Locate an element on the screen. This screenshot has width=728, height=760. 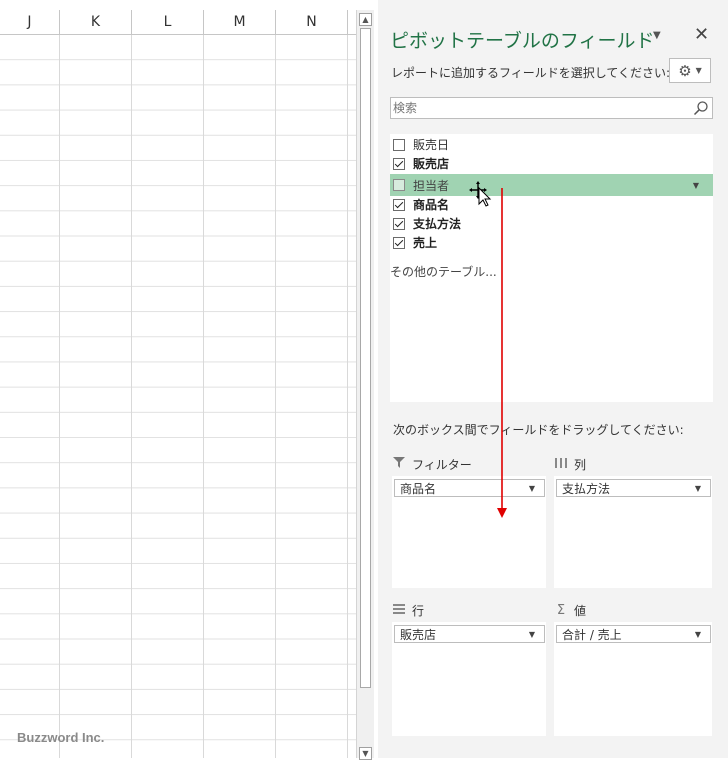
values-field-label: 合計 / 売上 is located at coordinates (592, 634).